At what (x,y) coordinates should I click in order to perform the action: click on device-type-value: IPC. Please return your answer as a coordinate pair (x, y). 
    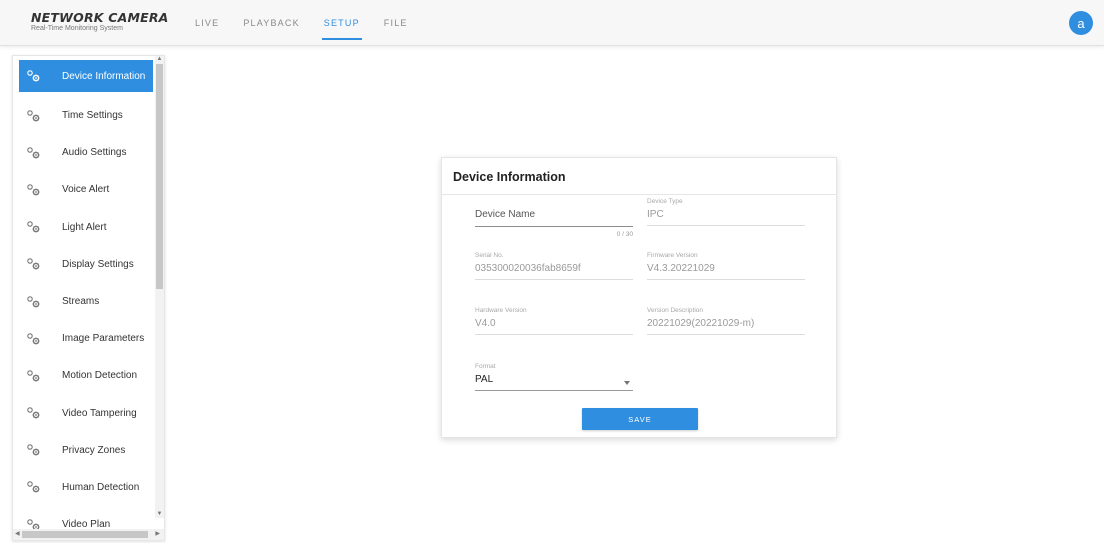
    Looking at the image, I should click on (655, 214).